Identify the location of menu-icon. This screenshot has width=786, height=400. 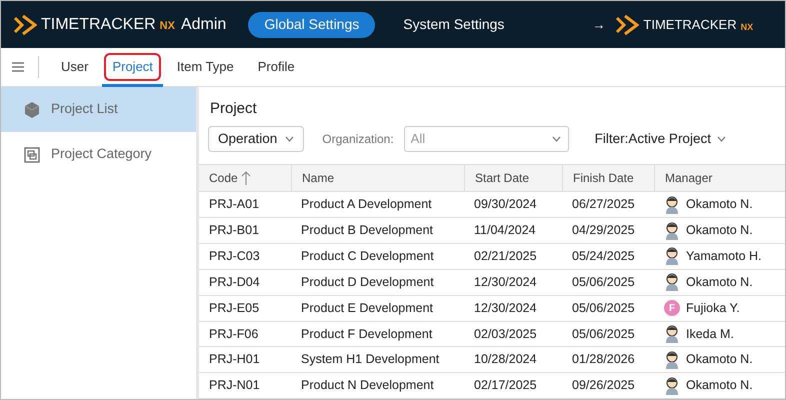
(18, 67).